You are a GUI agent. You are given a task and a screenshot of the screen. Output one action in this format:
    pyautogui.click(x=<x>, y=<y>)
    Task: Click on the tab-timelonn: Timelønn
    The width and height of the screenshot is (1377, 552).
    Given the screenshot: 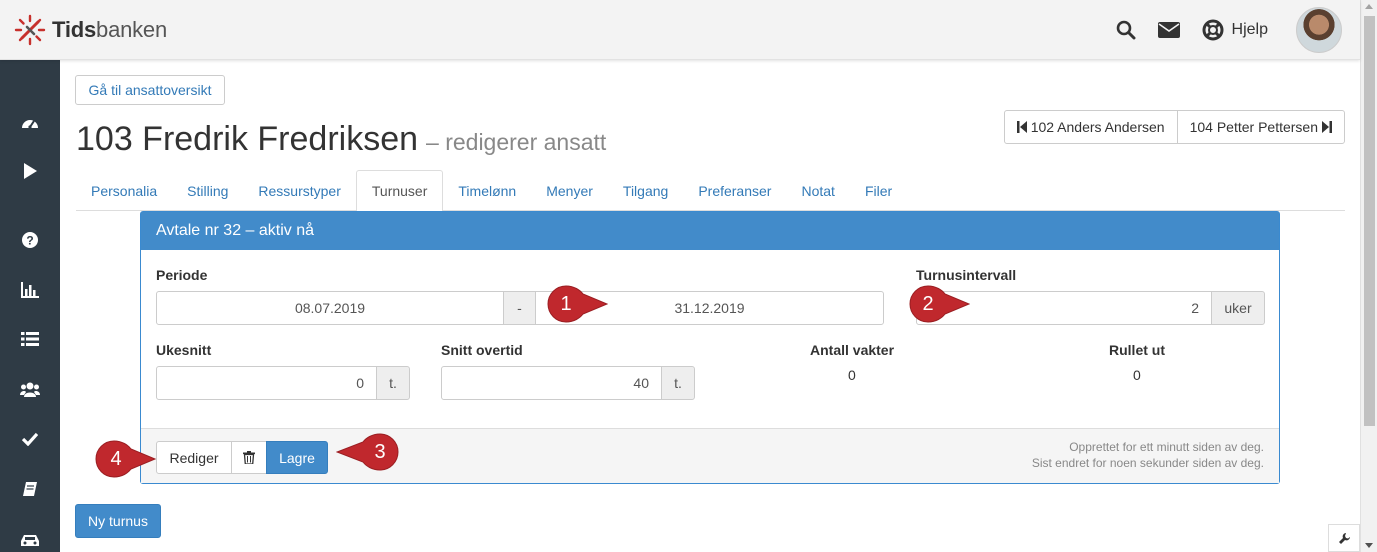 What is the action you would take?
    pyautogui.click(x=487, y=190)
    